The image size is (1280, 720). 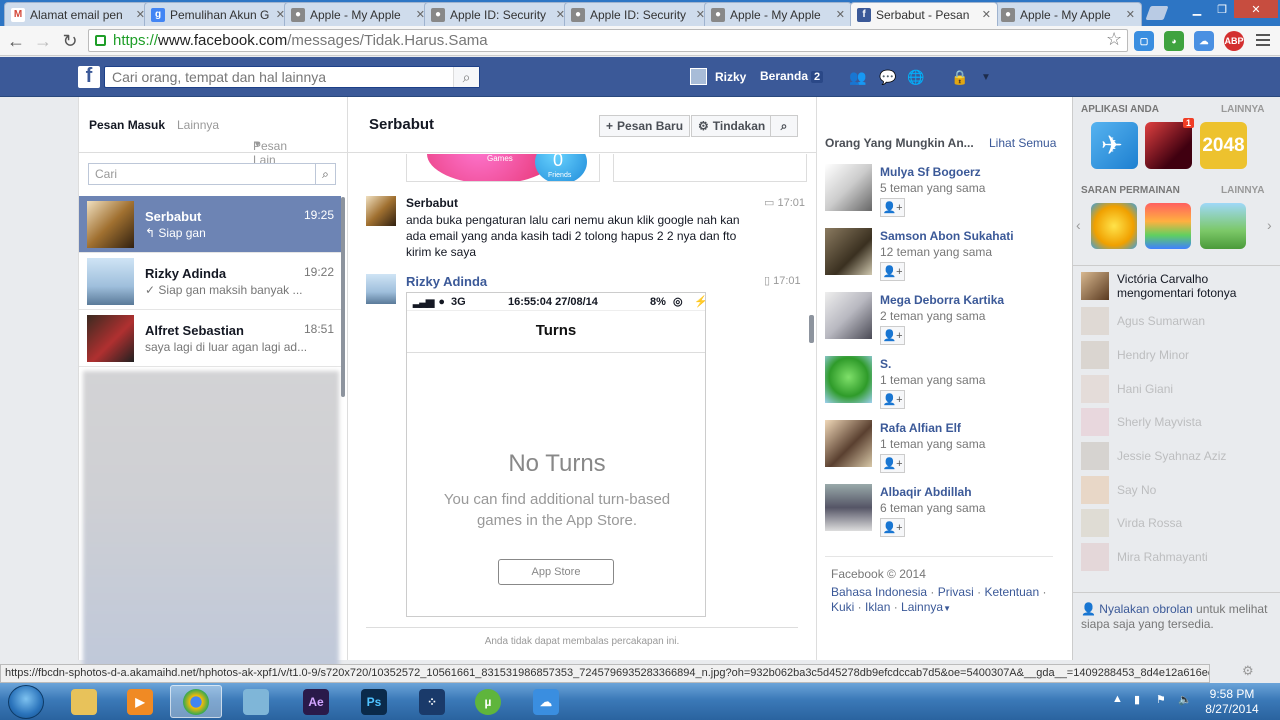 I want to click on apps-more-link: LAINNYA, so click(x=1243, y=109).